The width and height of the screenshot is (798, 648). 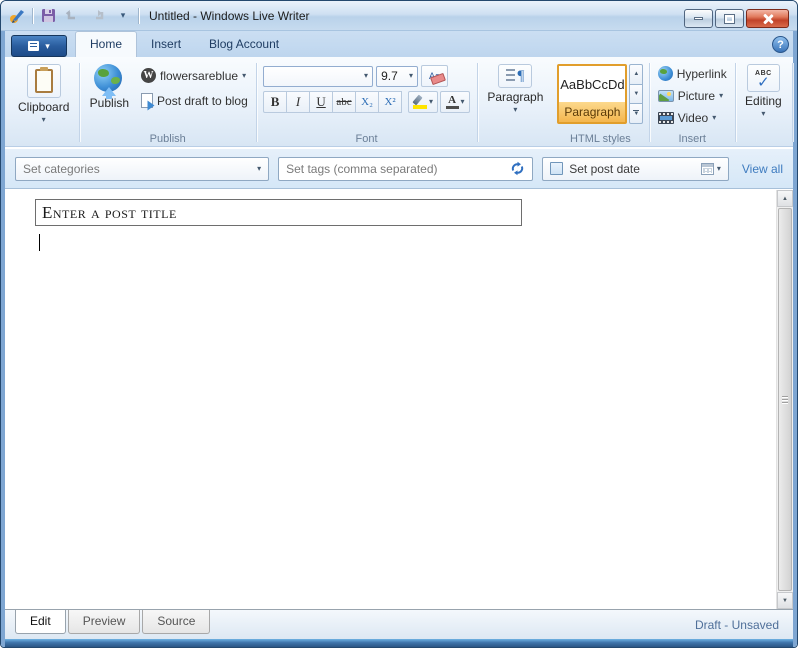 I want to click on clipboard-icon-box, so click(x=43, y=81).